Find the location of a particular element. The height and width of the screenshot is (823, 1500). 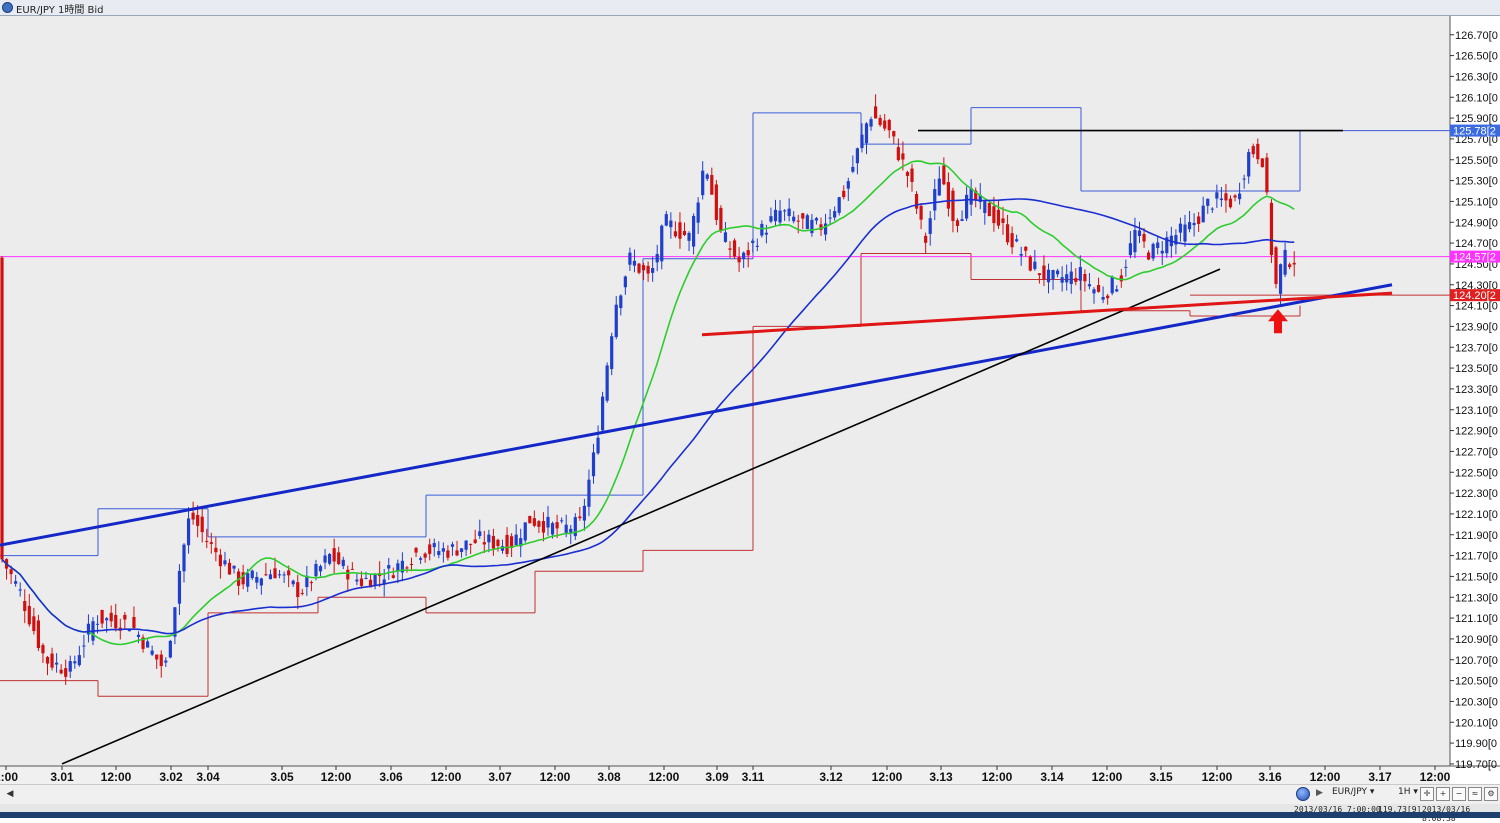

y-tick-label: 120.30[0 is located at coordinates (1476, 702).